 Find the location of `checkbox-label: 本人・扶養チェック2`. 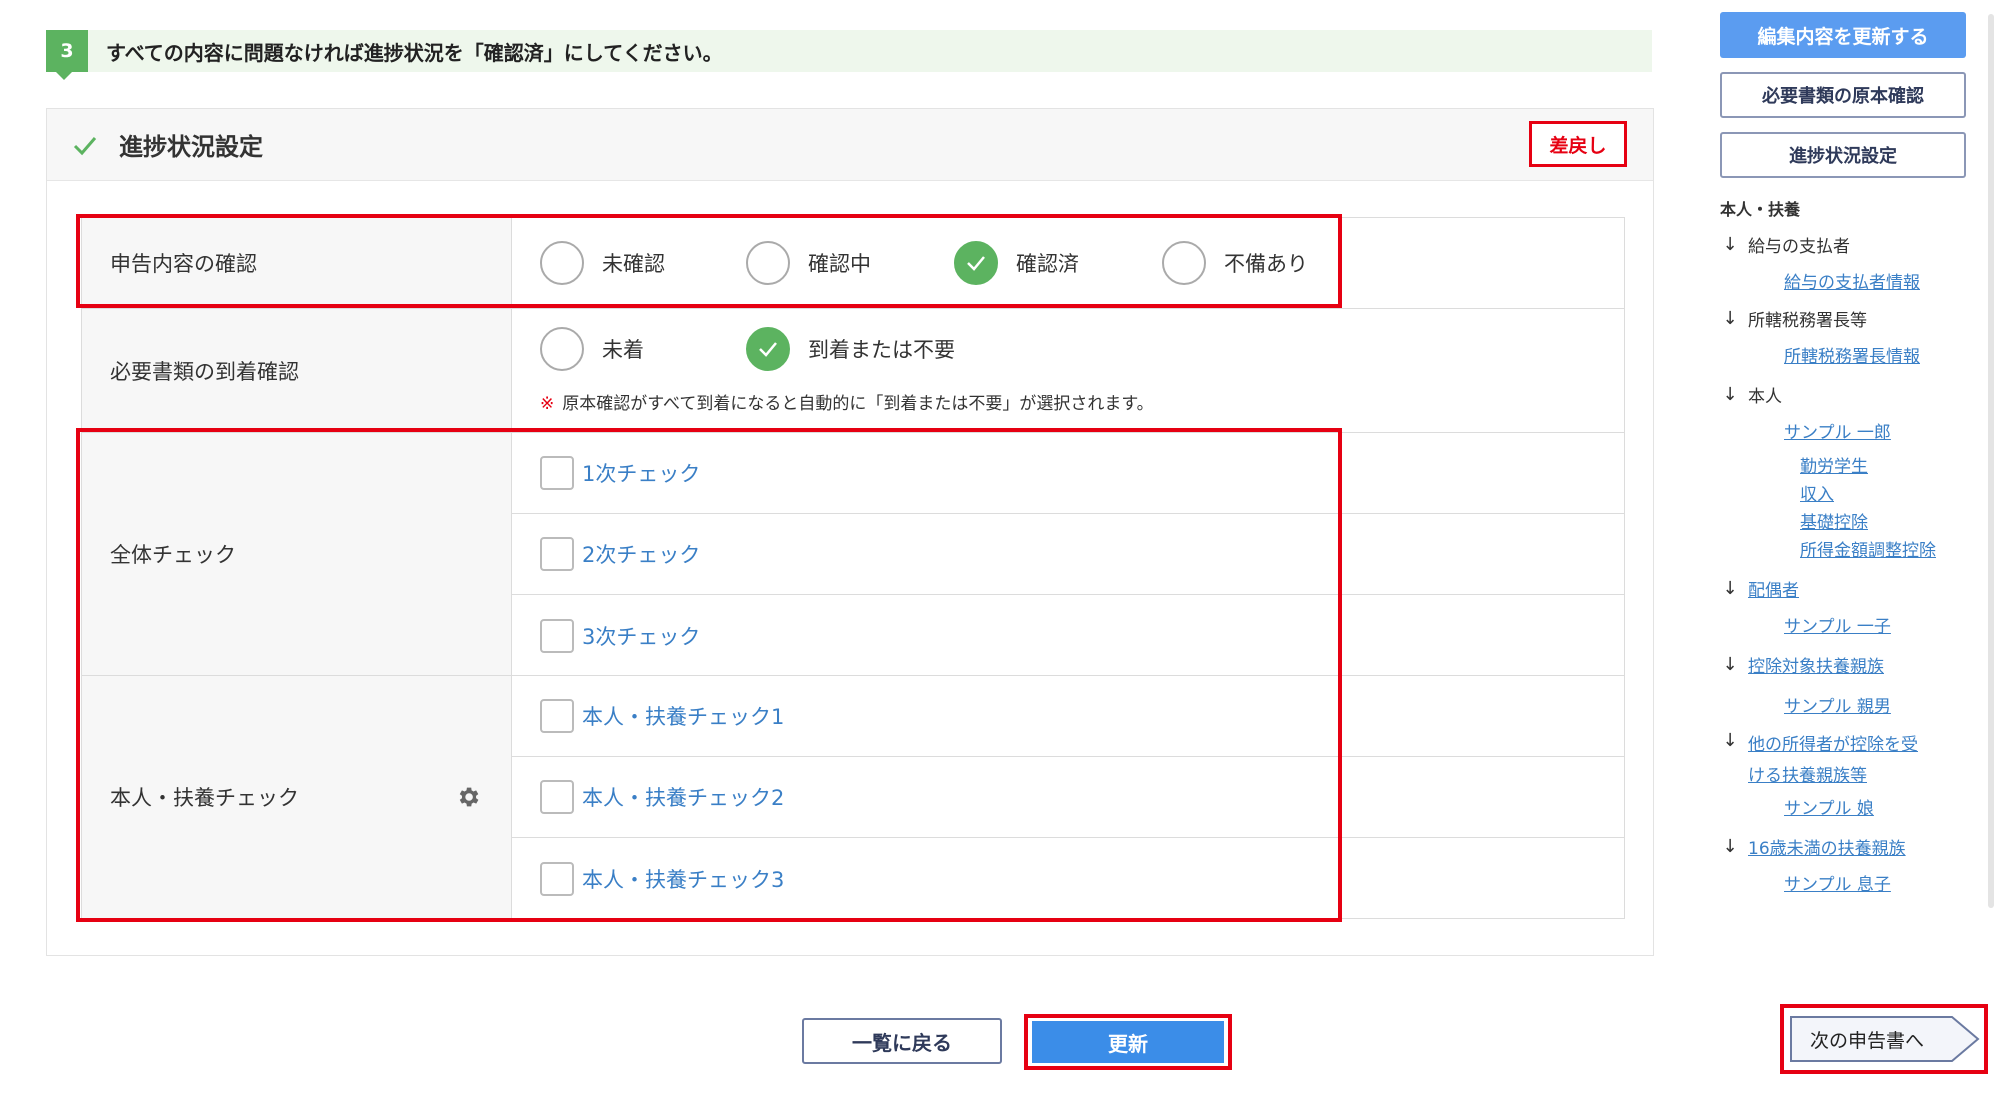

checkbox-label: 本人・扶養チェック2 is located at coordinates (683, 798).